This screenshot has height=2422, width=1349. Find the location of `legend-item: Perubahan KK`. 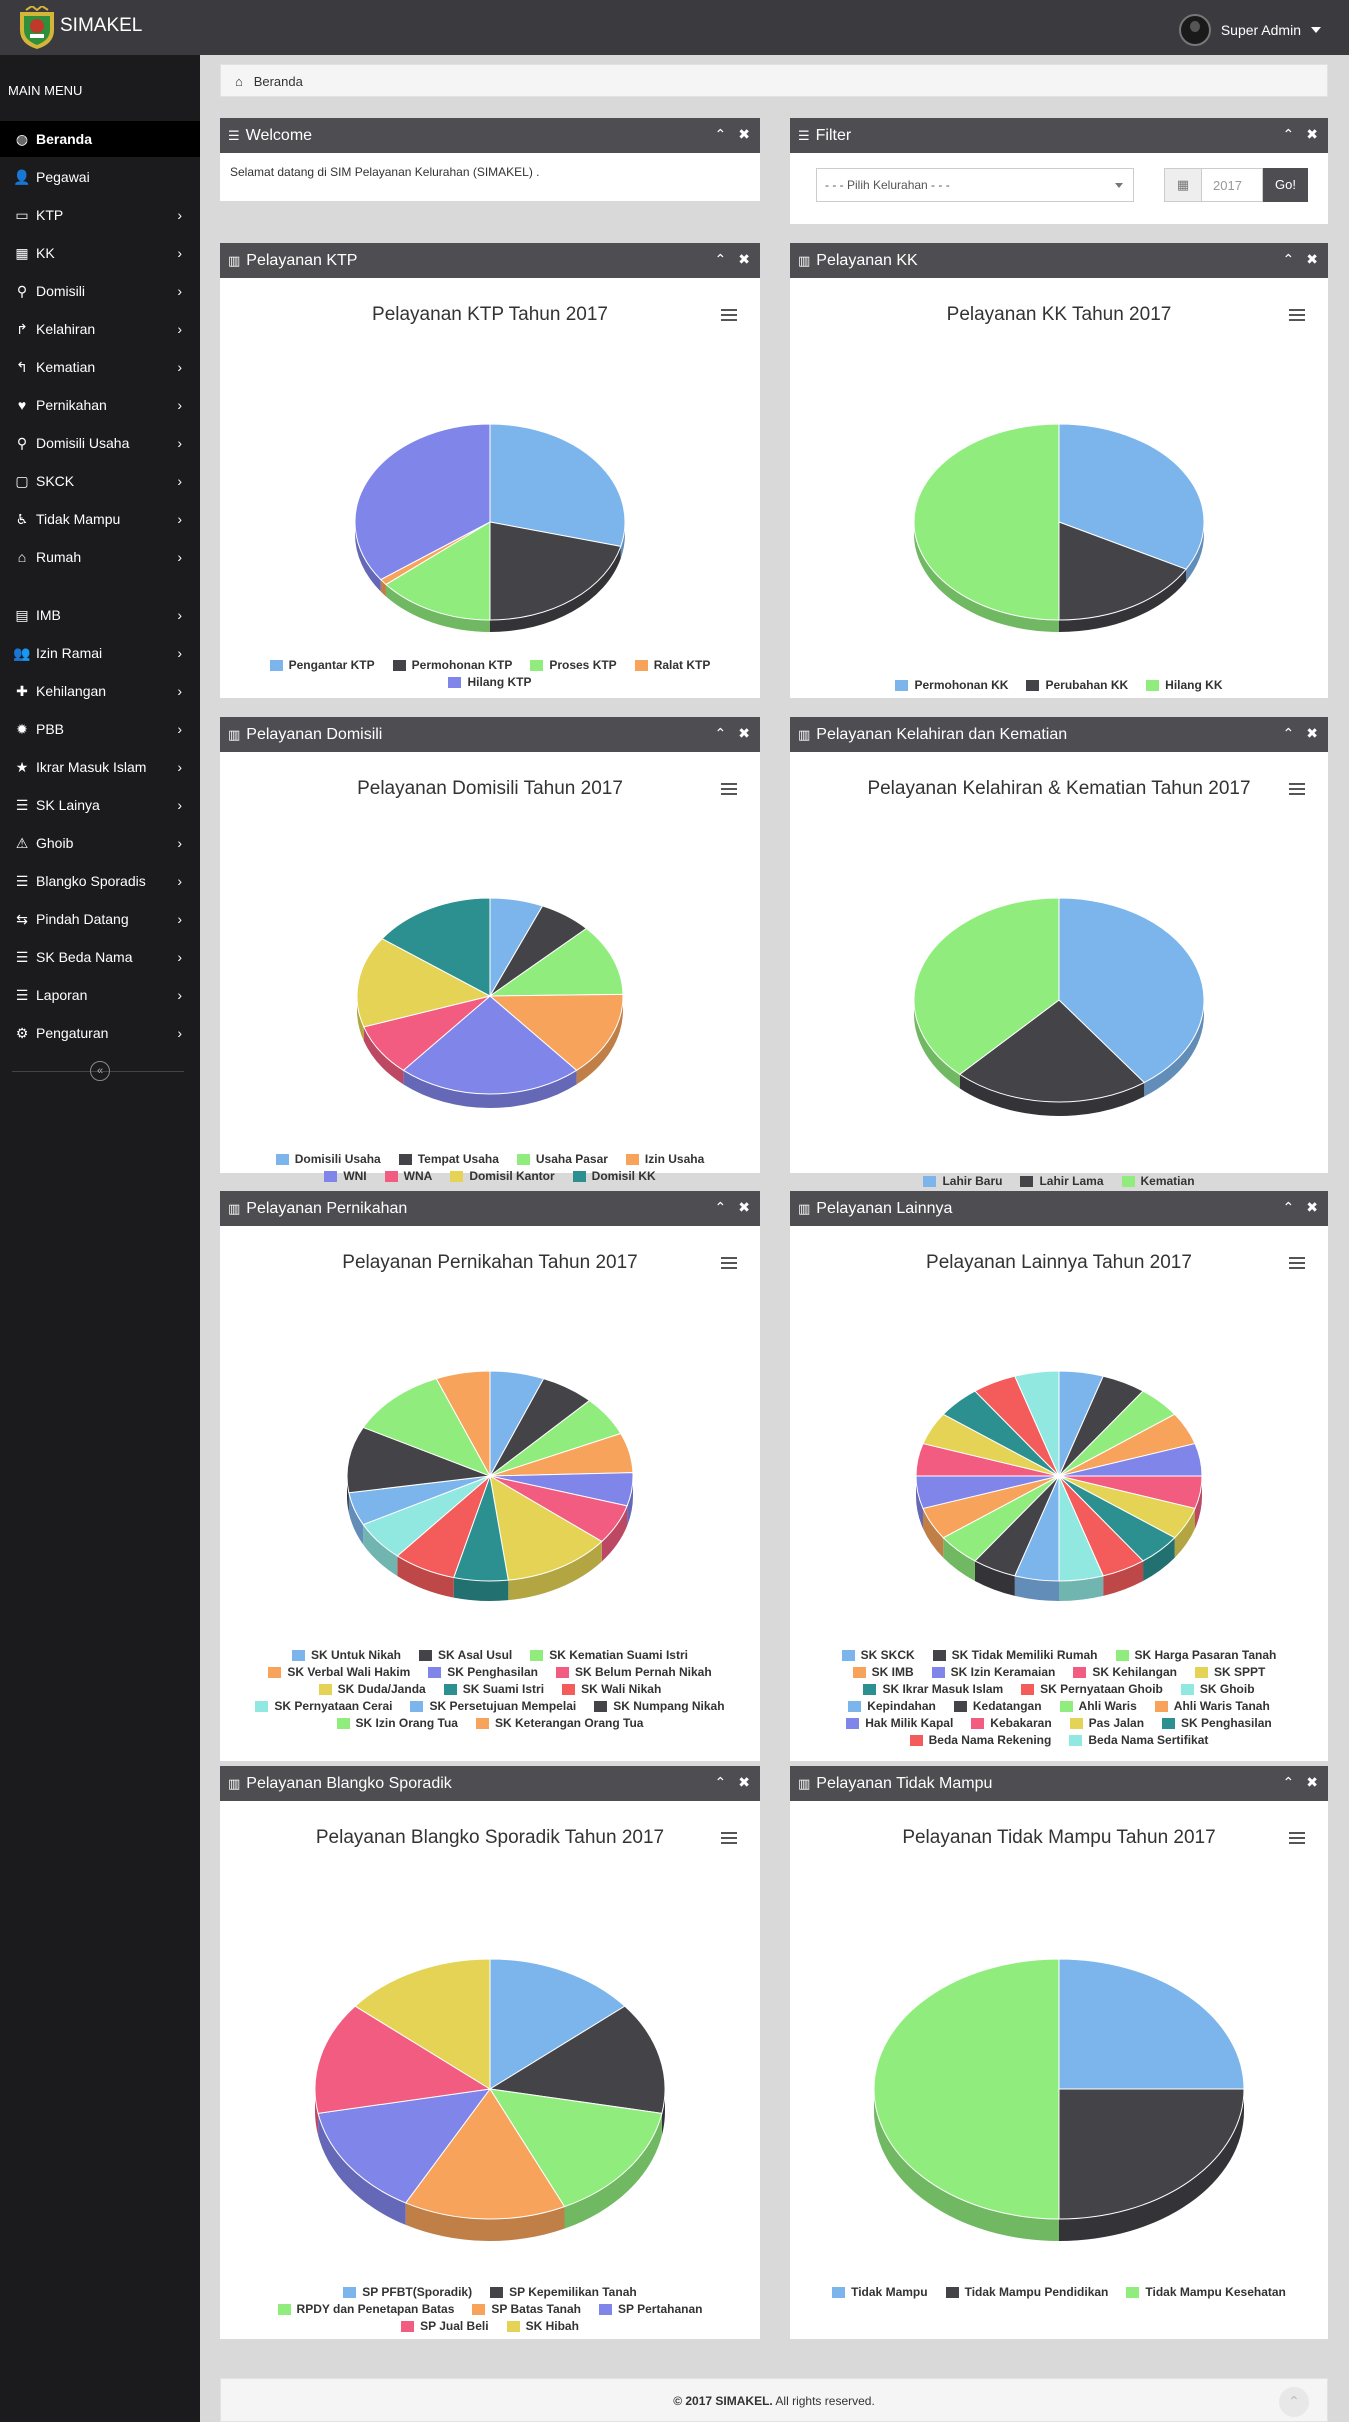

legend-item: Perubahan KK is located at coordinates (1077, 685).